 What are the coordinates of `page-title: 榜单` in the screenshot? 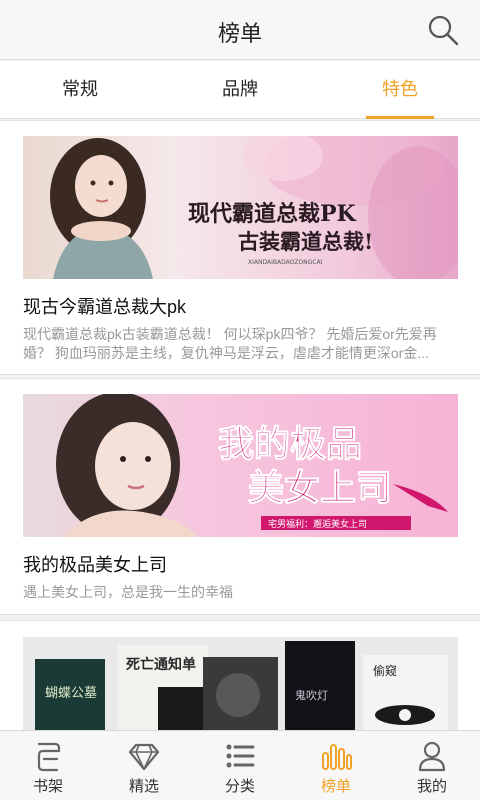 It's located at (239, 33).